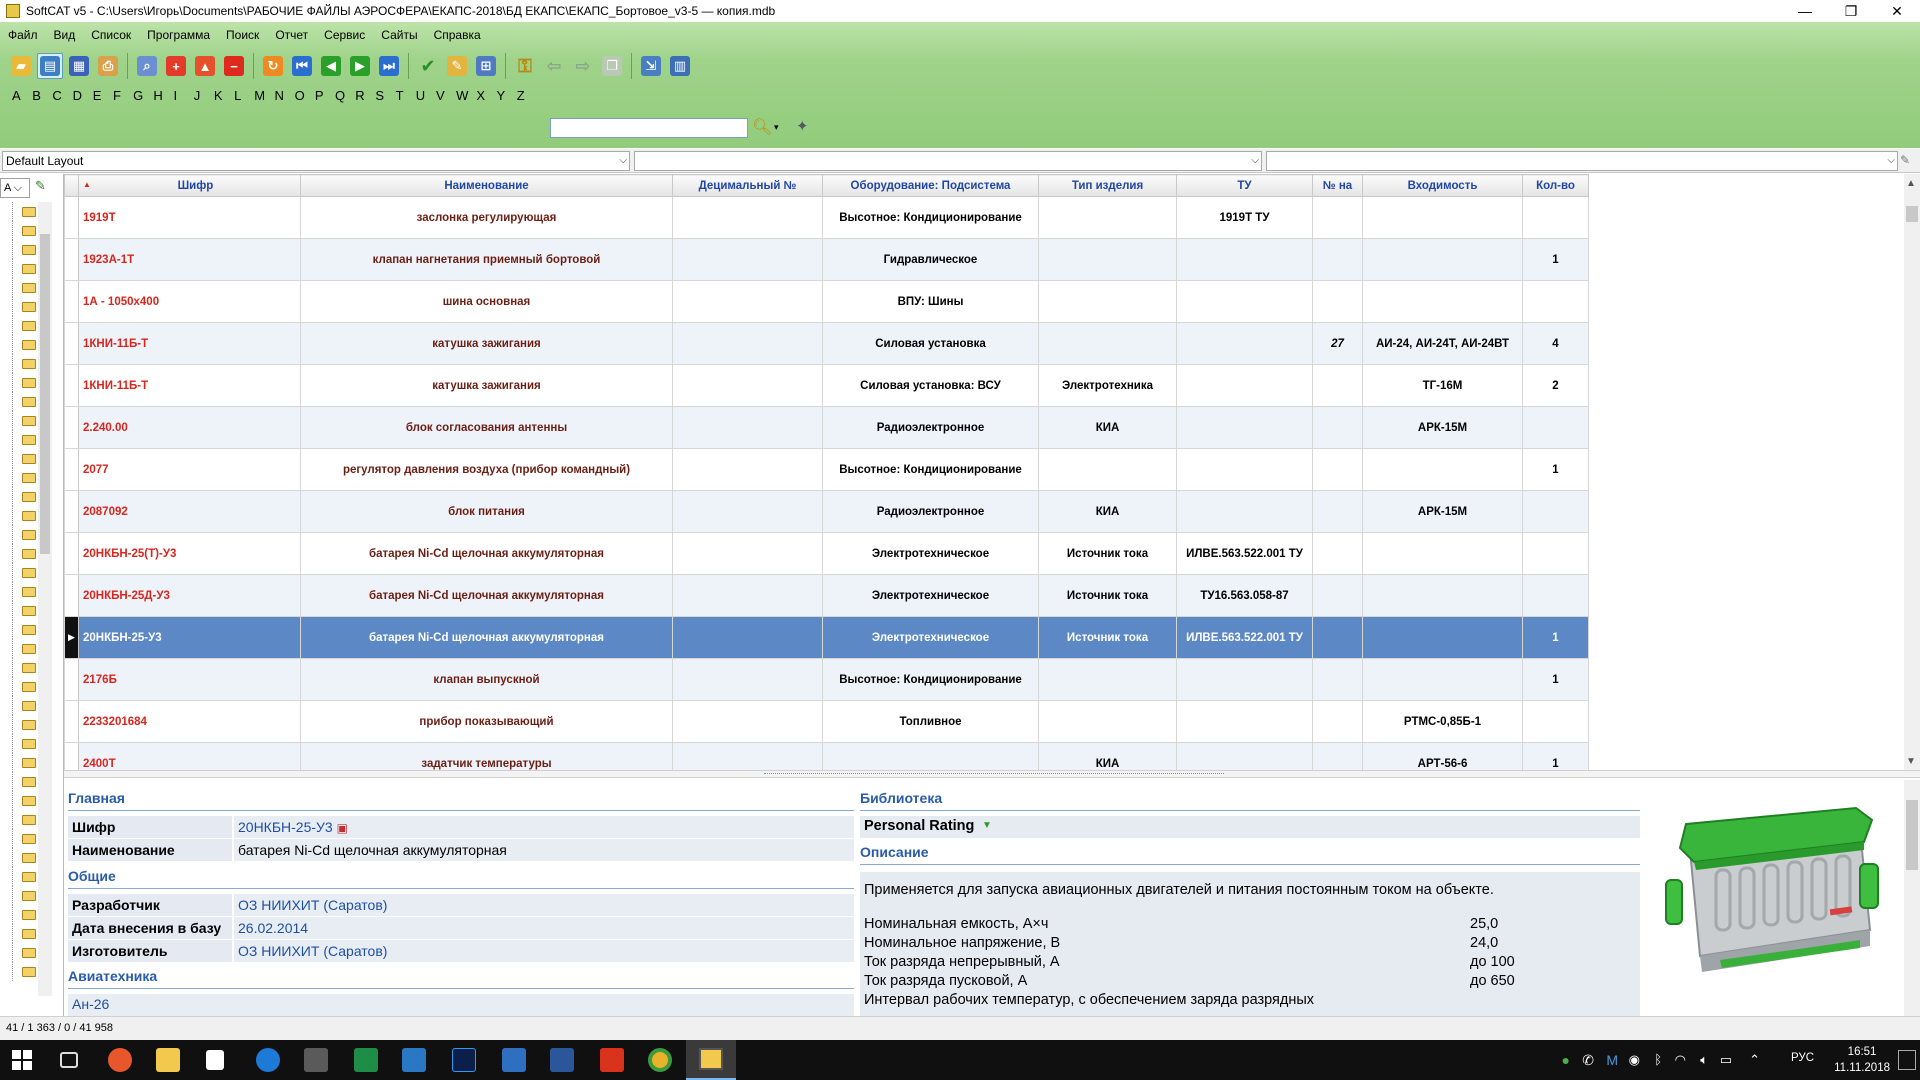  I want to click on grid-view-icon: ⊞, so click(486, 66).